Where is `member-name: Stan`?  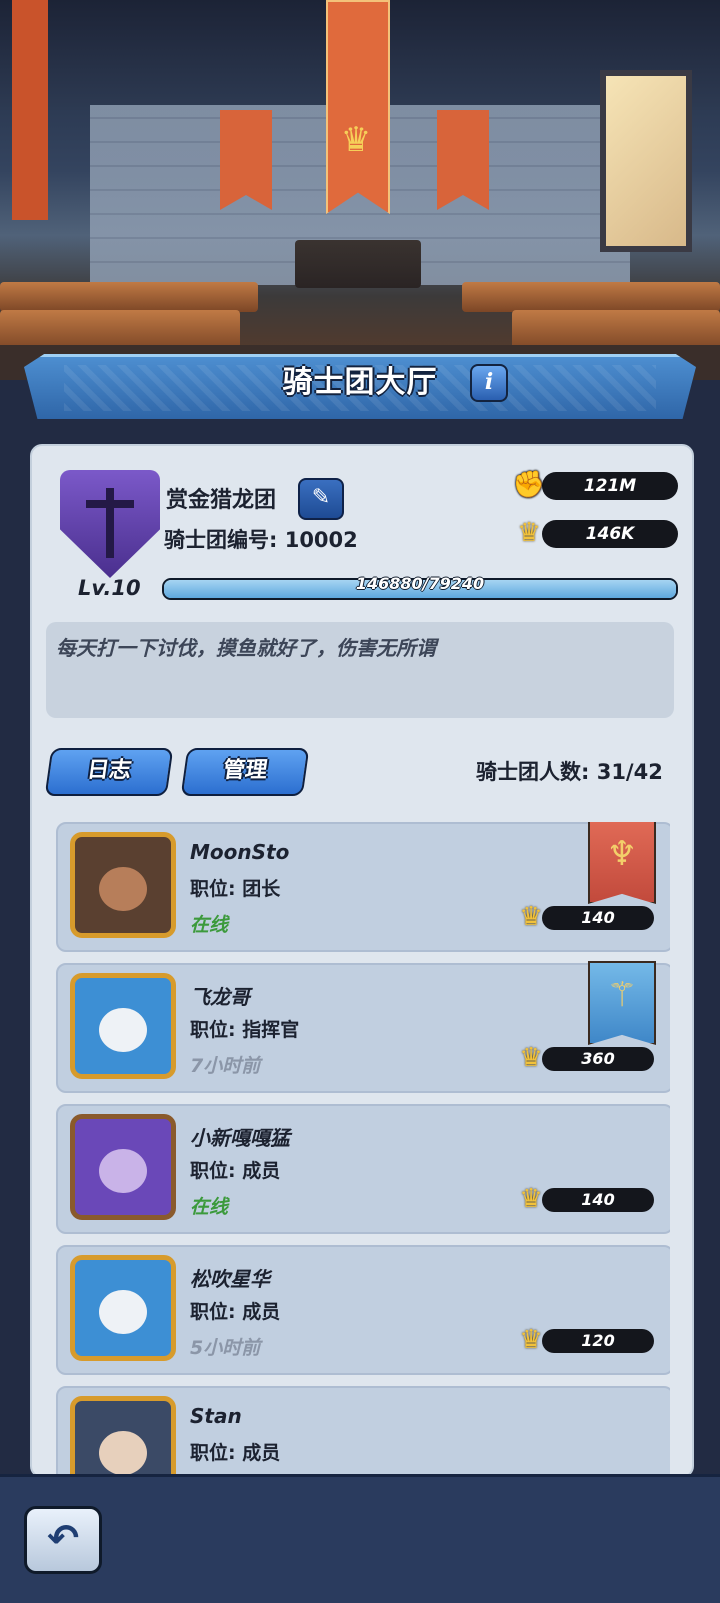
member-name: Stan is located at coordinates (216, 1416).